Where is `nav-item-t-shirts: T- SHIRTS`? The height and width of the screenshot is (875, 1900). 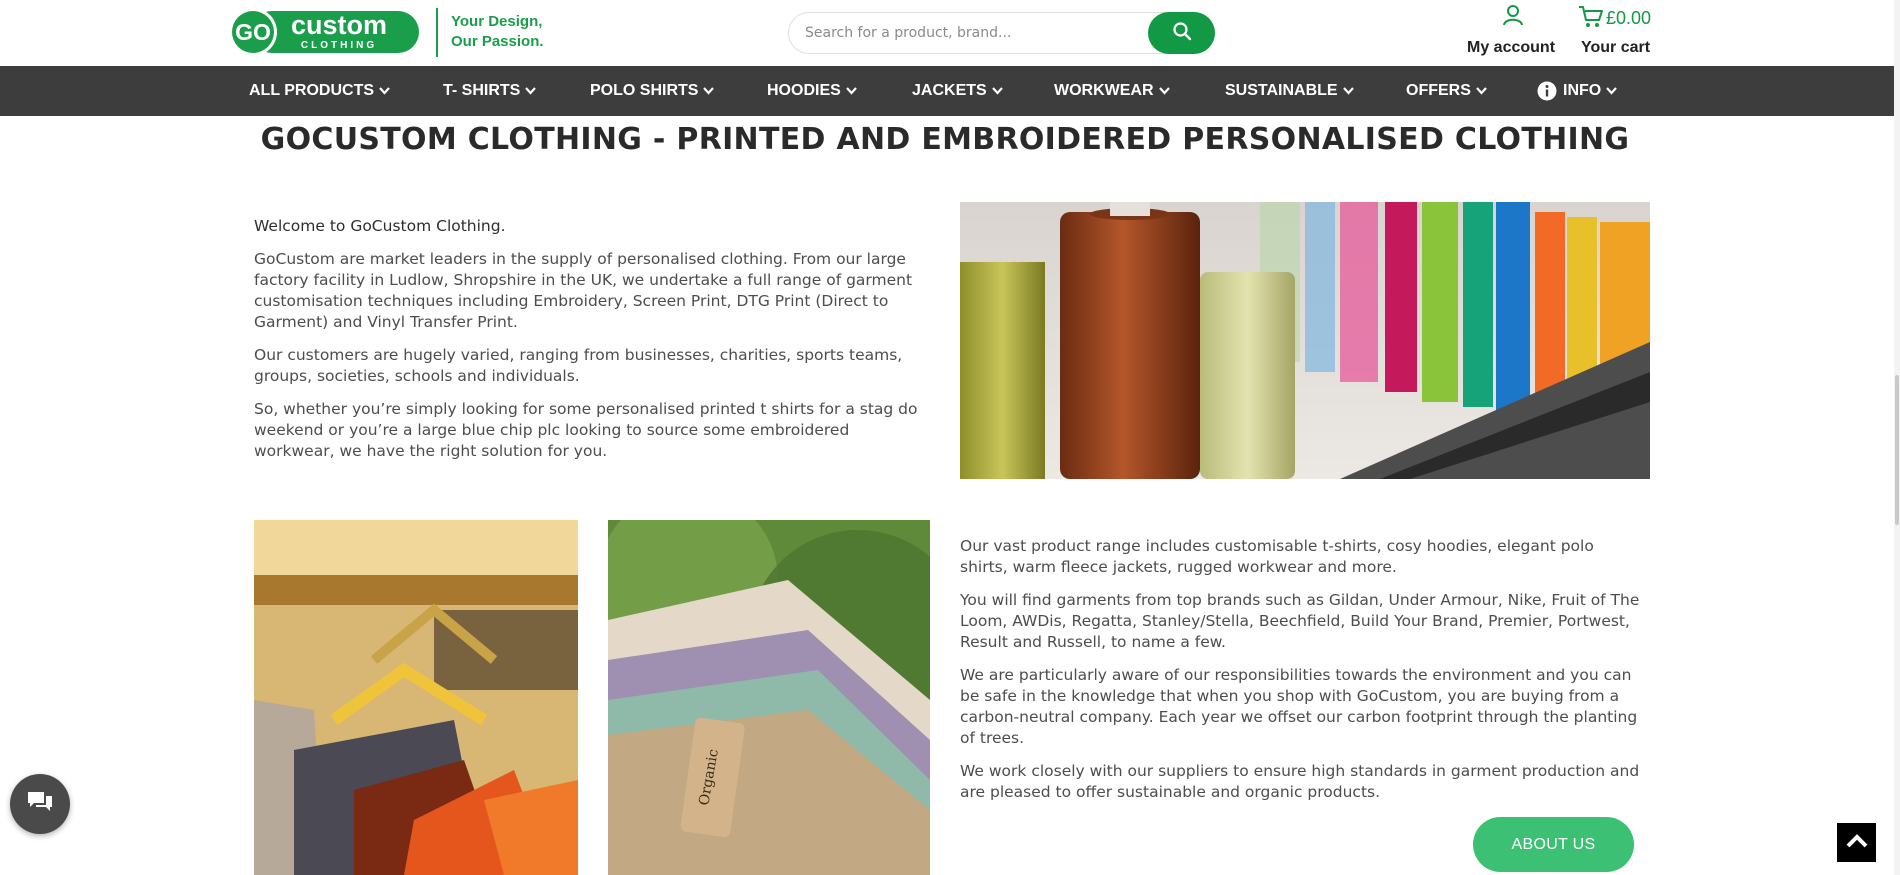
nav-item-t-shirts: T- SHIRTS is located at coordinates (490, 91).